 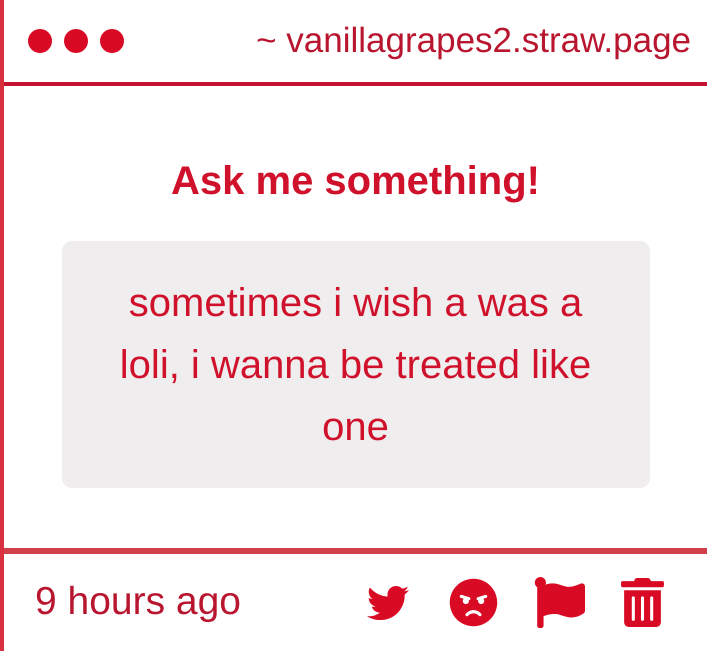 What do you see at coordinates (355, 181) in the screenshot?
I see `card-title: Ask me something!` at bounding box center [355, 181].